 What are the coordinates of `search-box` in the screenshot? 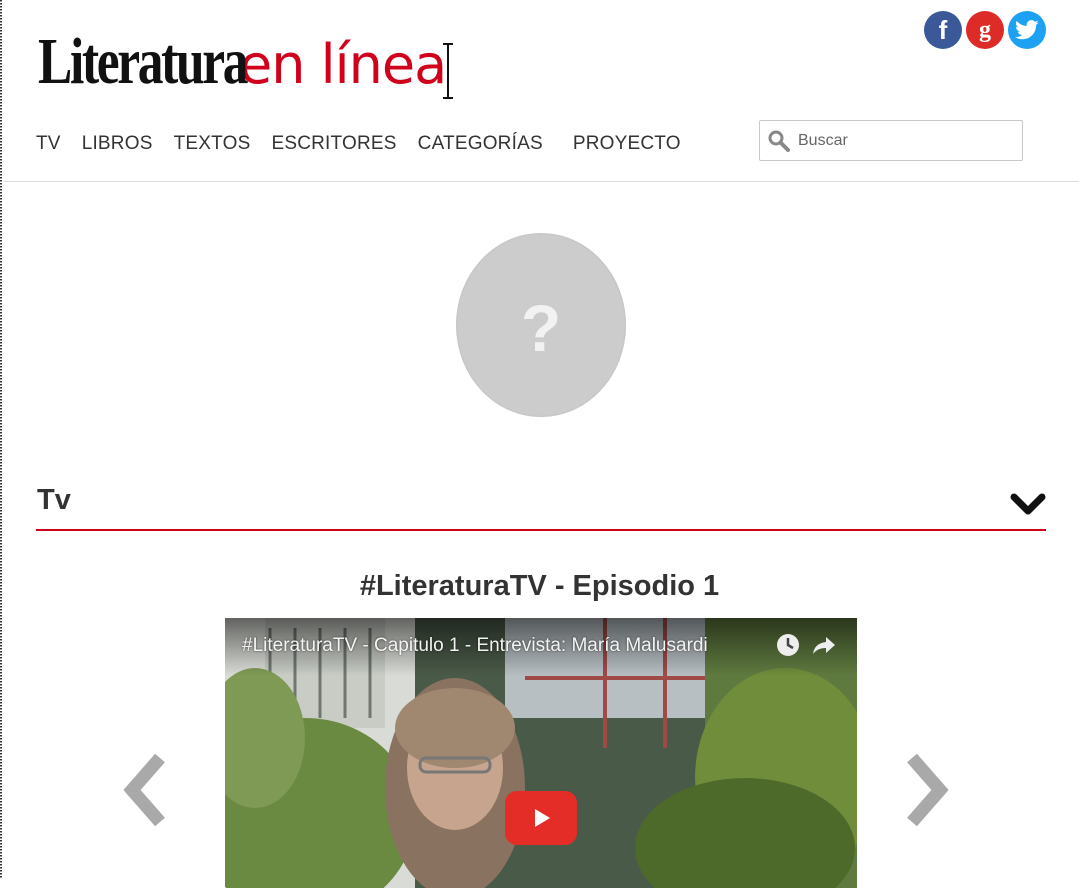 It's located at (891, 140).